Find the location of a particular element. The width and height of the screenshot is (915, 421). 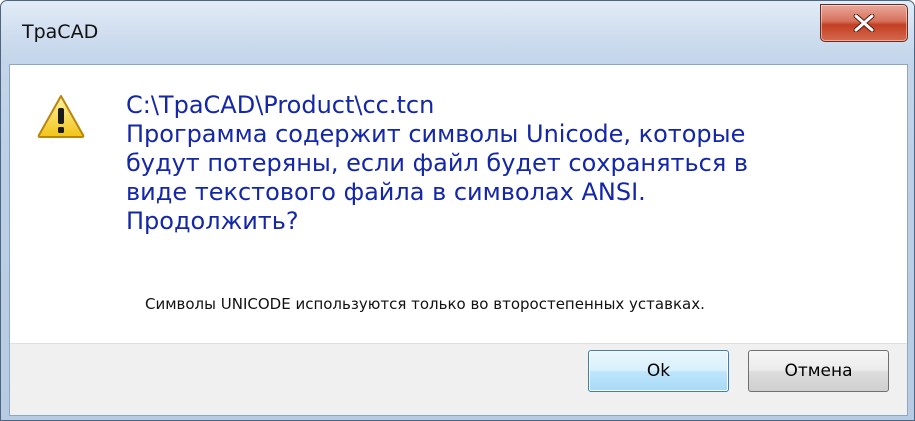

close-icon is located at coordinates (864, 23).